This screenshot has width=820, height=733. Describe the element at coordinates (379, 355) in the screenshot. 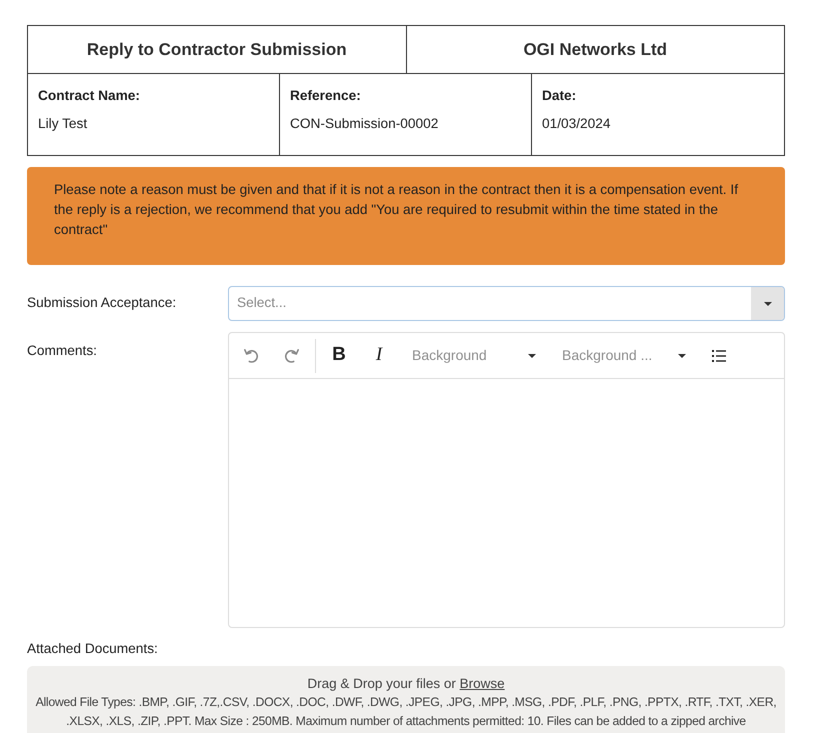

I see `italic-button: I` at that location.